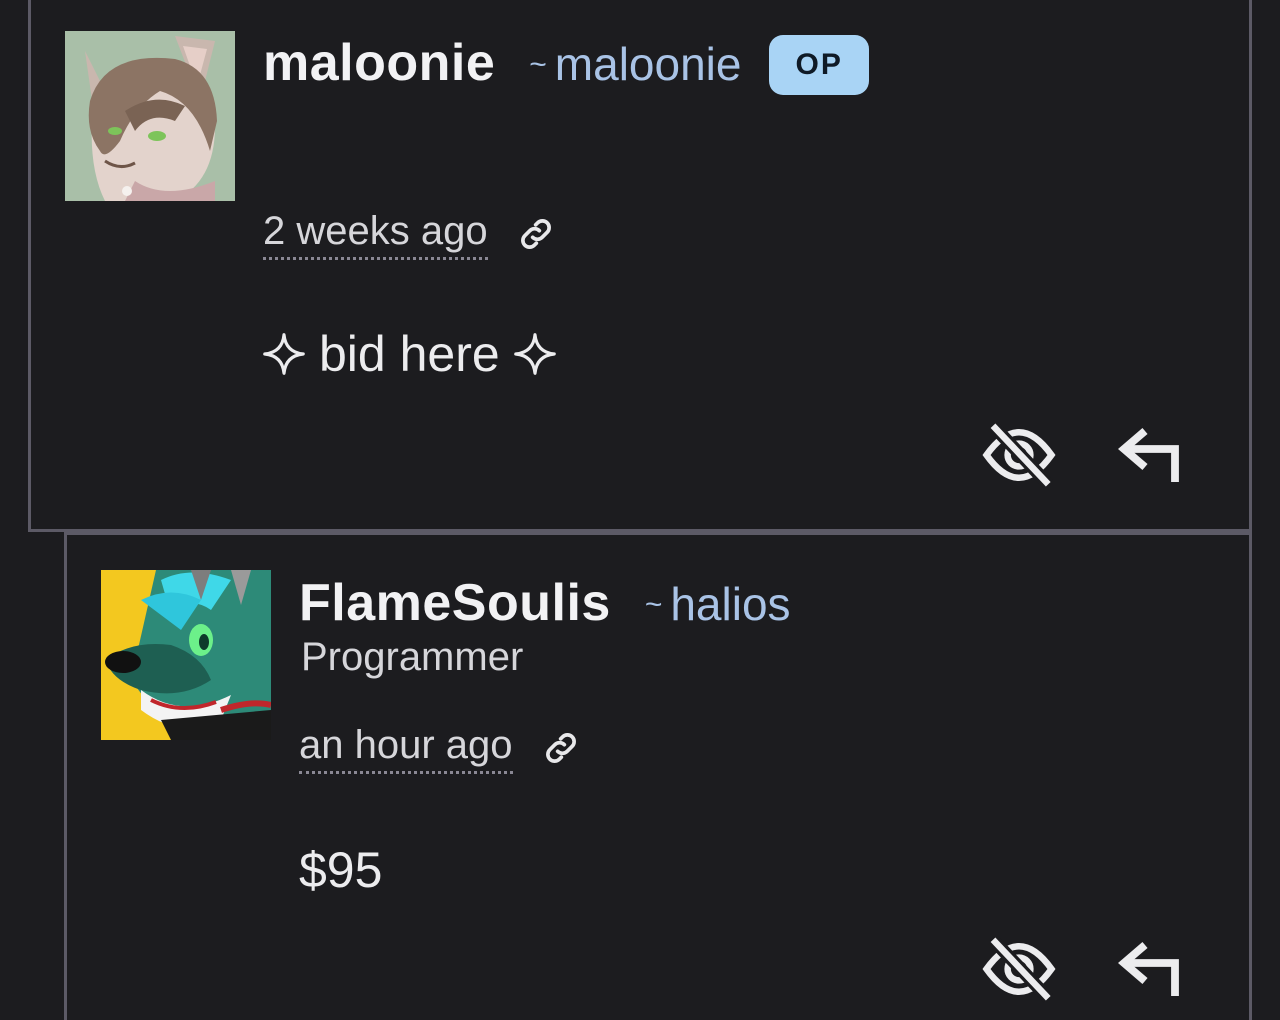 The height and width of the screenshot is (1020, 1280). I want to click on timestamp-row: an hour ago, so click(440, 747).